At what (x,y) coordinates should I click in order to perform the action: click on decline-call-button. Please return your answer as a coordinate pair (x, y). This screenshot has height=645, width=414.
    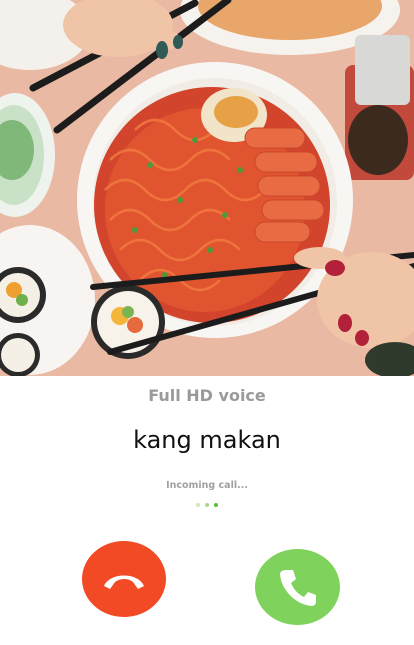
    Looking at the image, I should click on (124, 579).